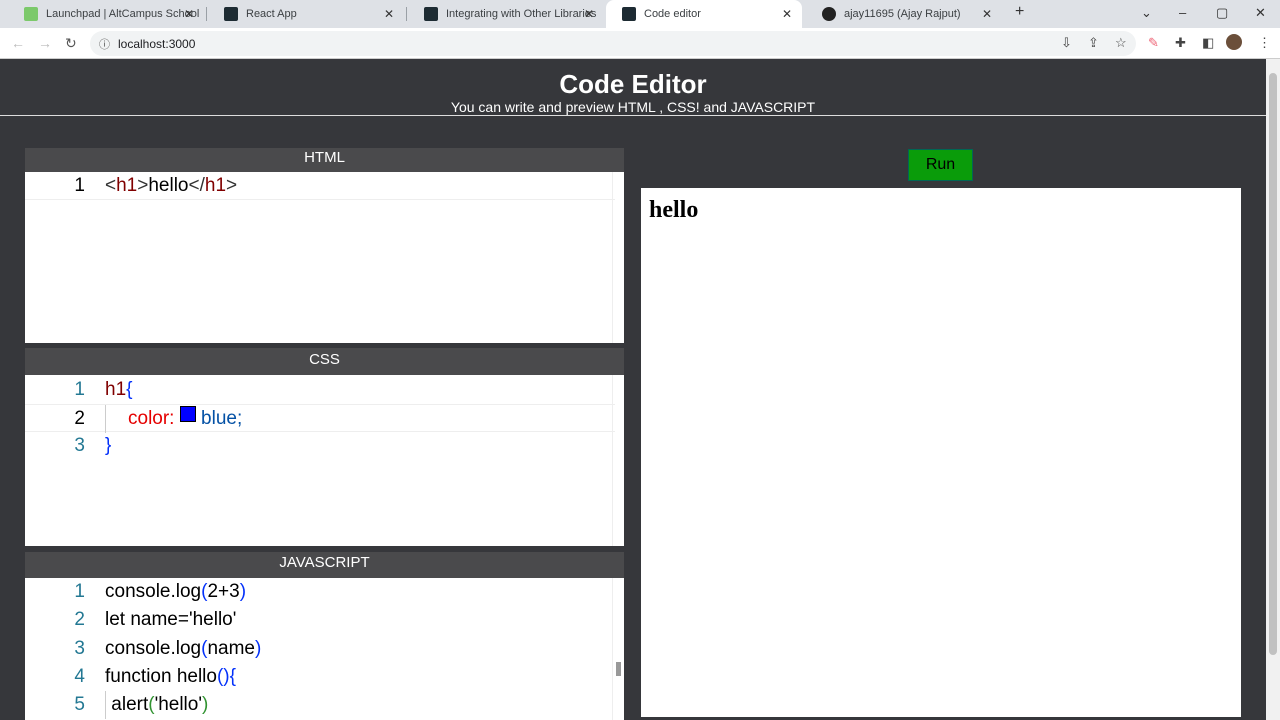 The width and height of the screenshot is (1280, 720). I want to click on maximize-button: ▢, so click(1222, 13).